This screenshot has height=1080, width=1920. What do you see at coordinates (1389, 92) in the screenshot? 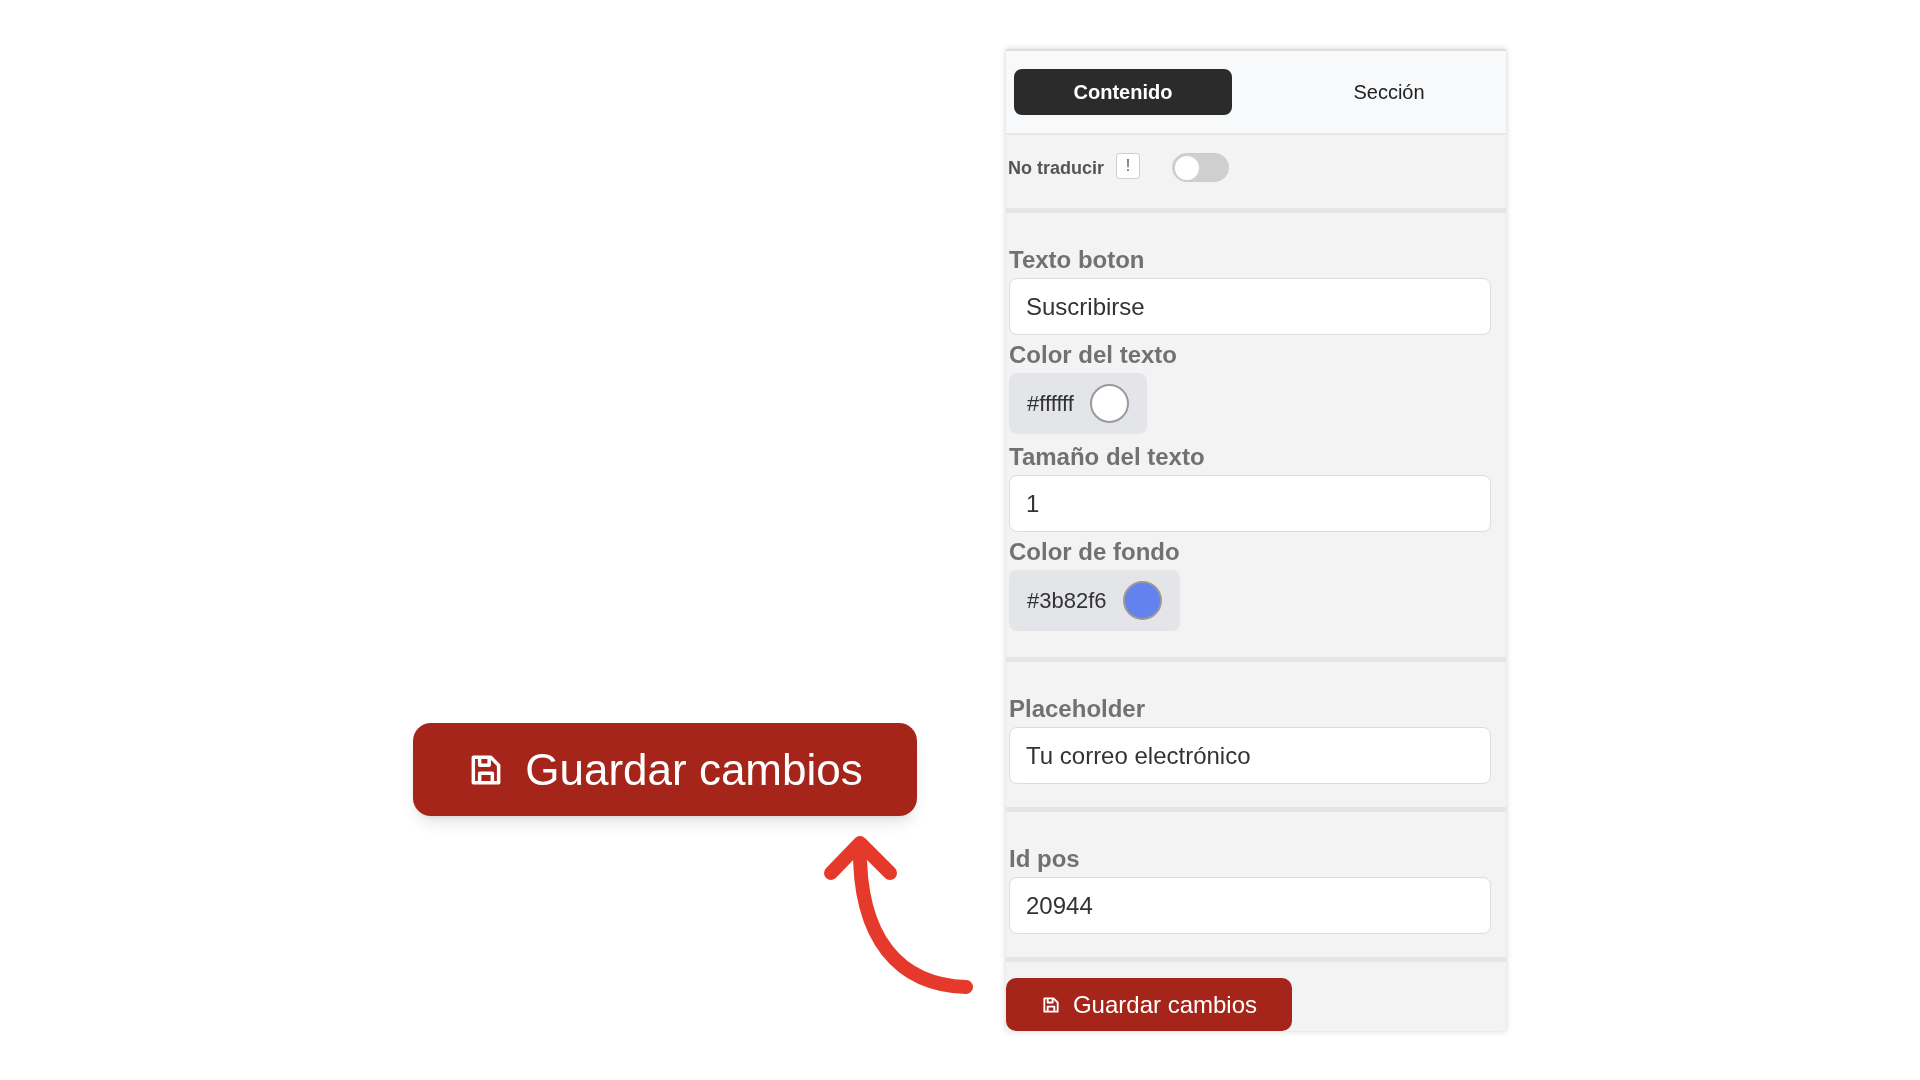
I see `tab: Sección` at bounding box center [1389, 92].